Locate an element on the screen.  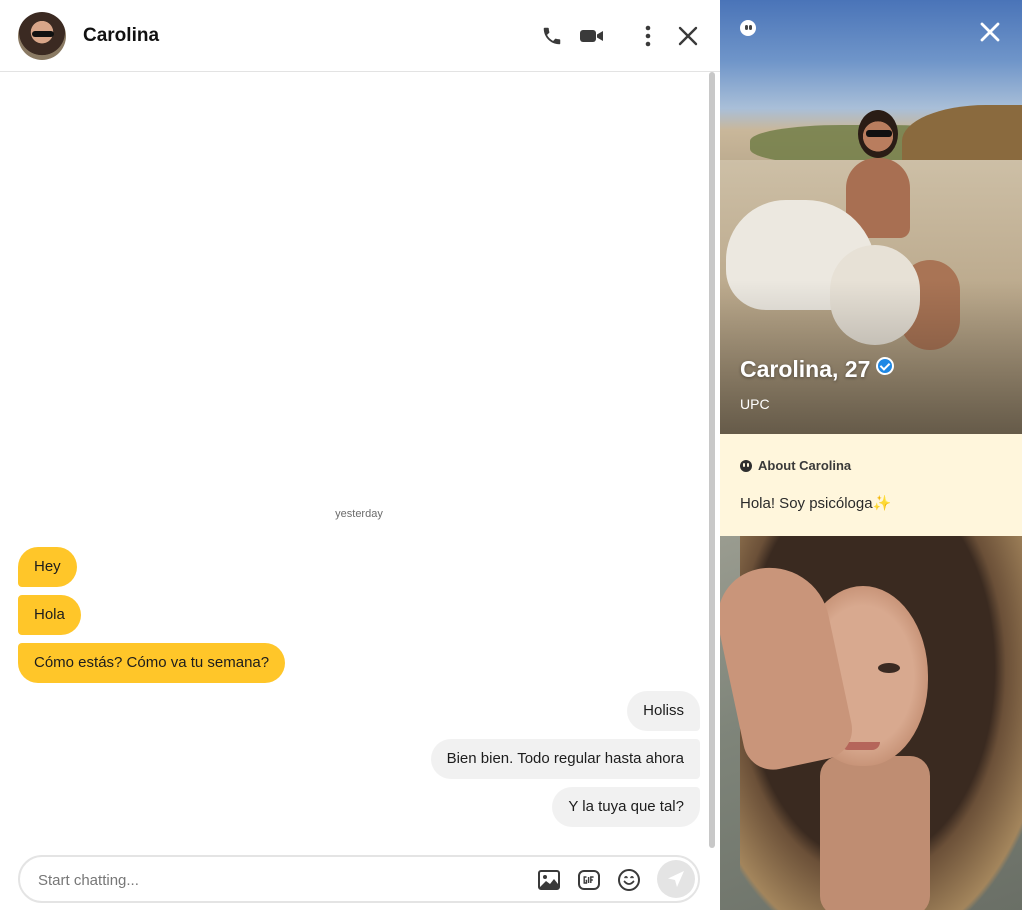
avatar is located at coordinates (42, 36).